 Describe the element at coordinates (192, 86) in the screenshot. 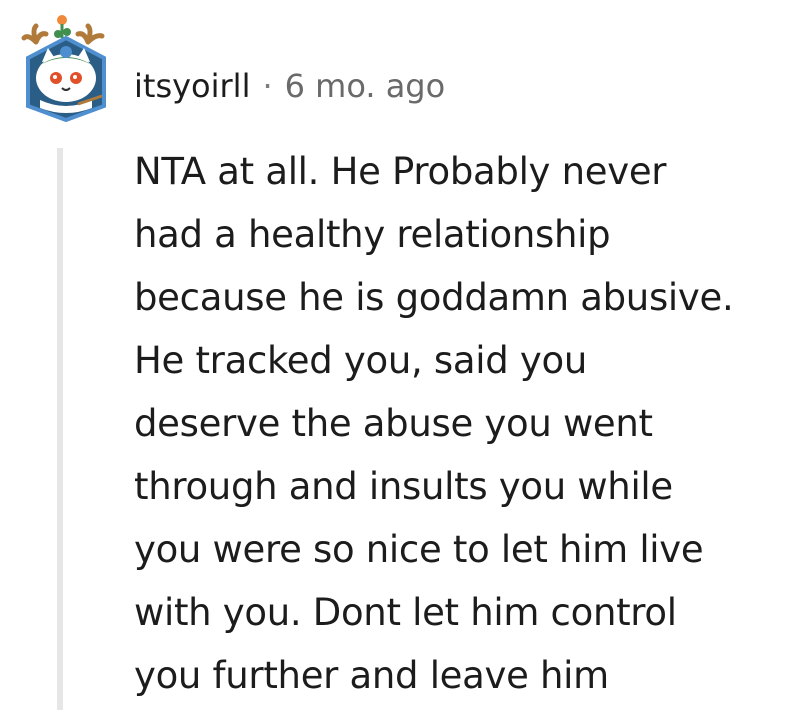

I see `username-link: itsyoirll` at that location.